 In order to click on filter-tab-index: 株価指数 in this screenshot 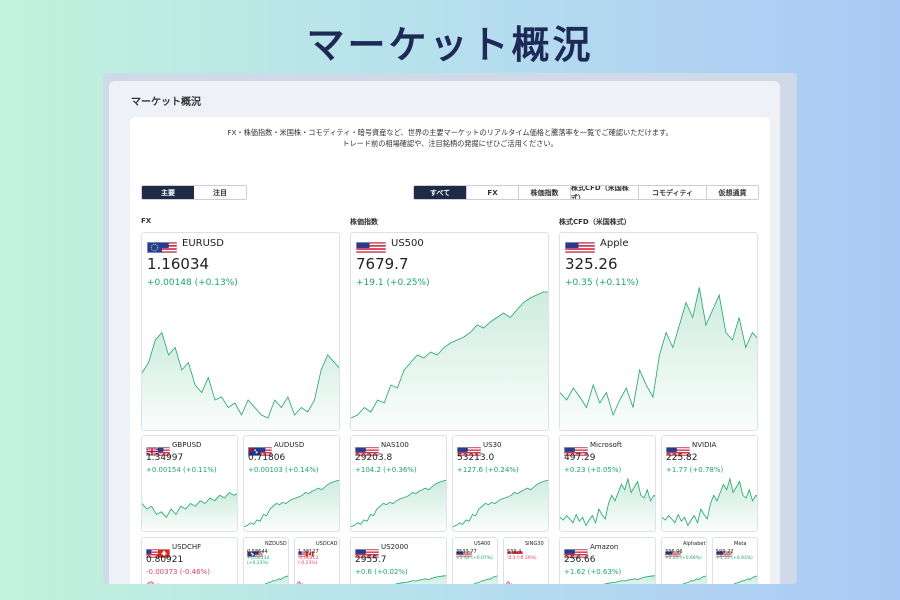, I will do `click(544, 192)`.